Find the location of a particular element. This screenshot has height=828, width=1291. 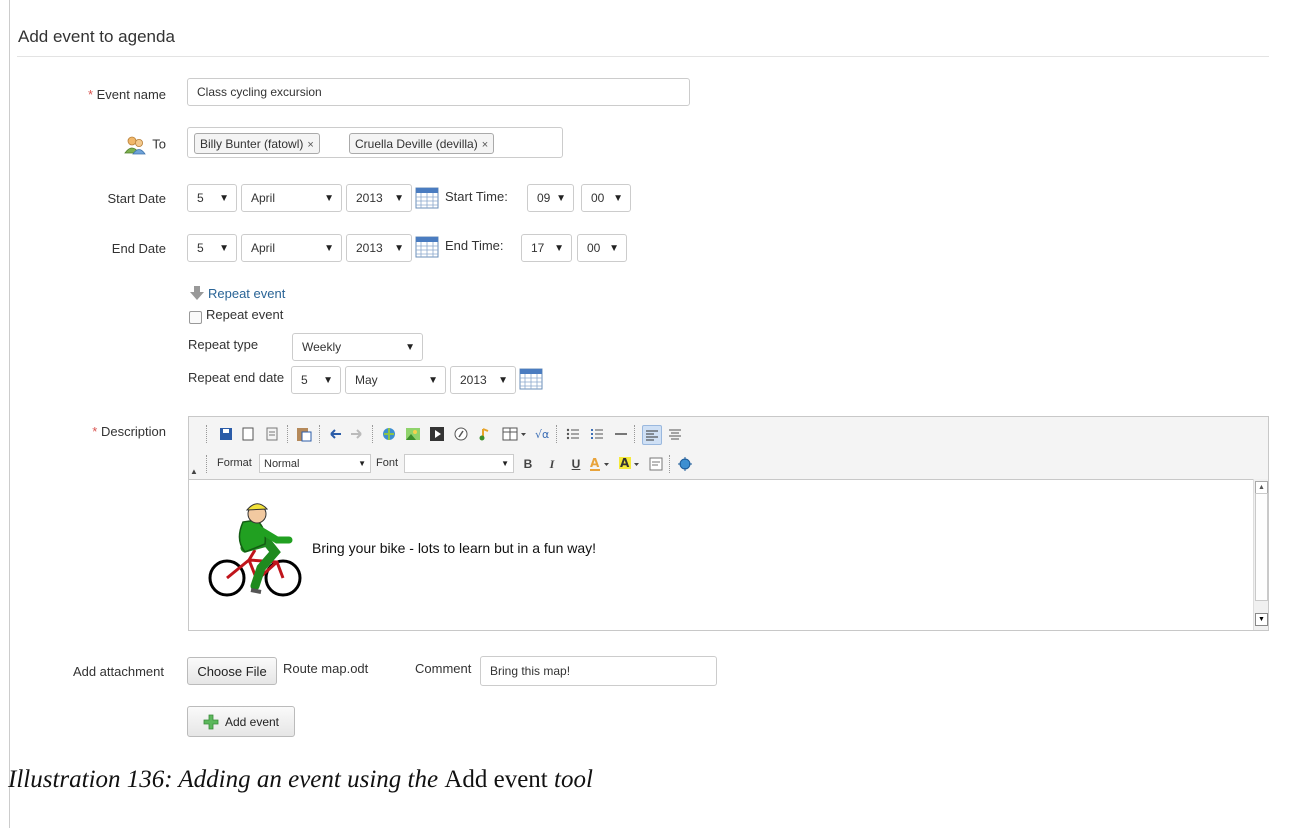

to-label: To is located at coordinates (137, 145).